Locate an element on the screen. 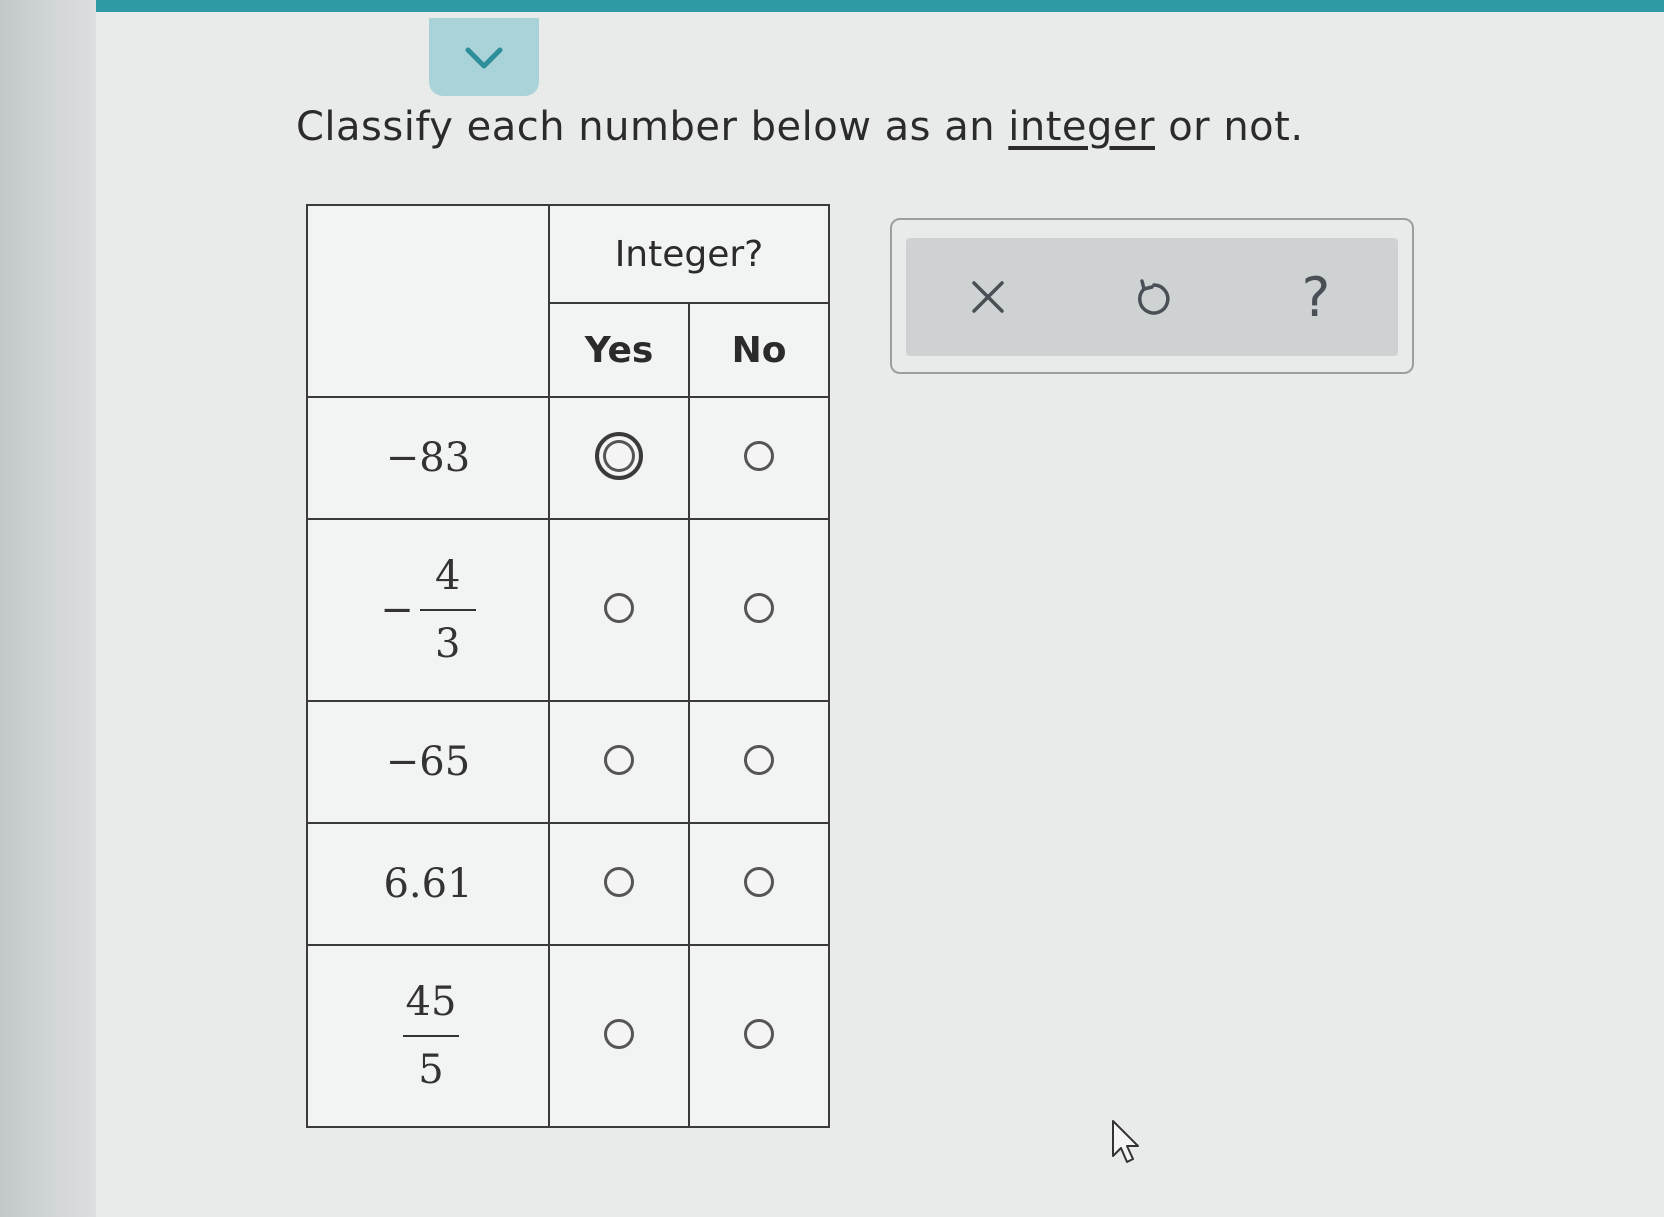 The image size is (1664, 1217). table-row: 45 5 is located at coordinates (568, 1036).